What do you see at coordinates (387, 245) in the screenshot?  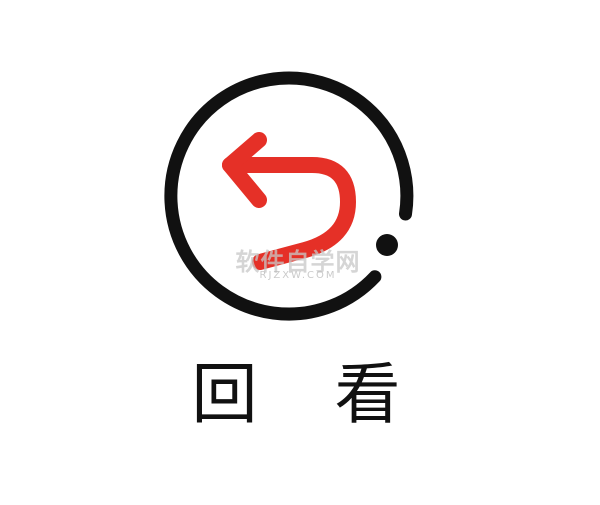 I see `ring-dot` at bounding box center [387, 245].